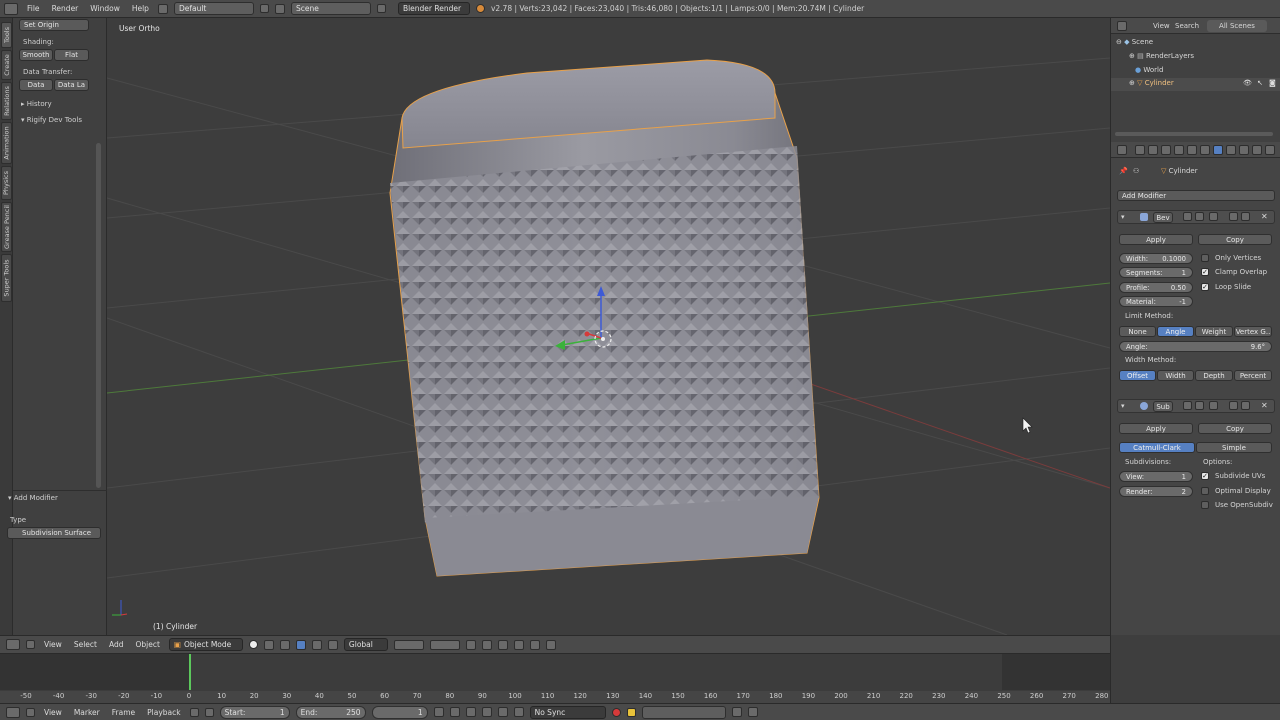  Describe the element at coordinates (433, 8) in the screenshot. I see `render-engine-selector: Blender Render` at that location.